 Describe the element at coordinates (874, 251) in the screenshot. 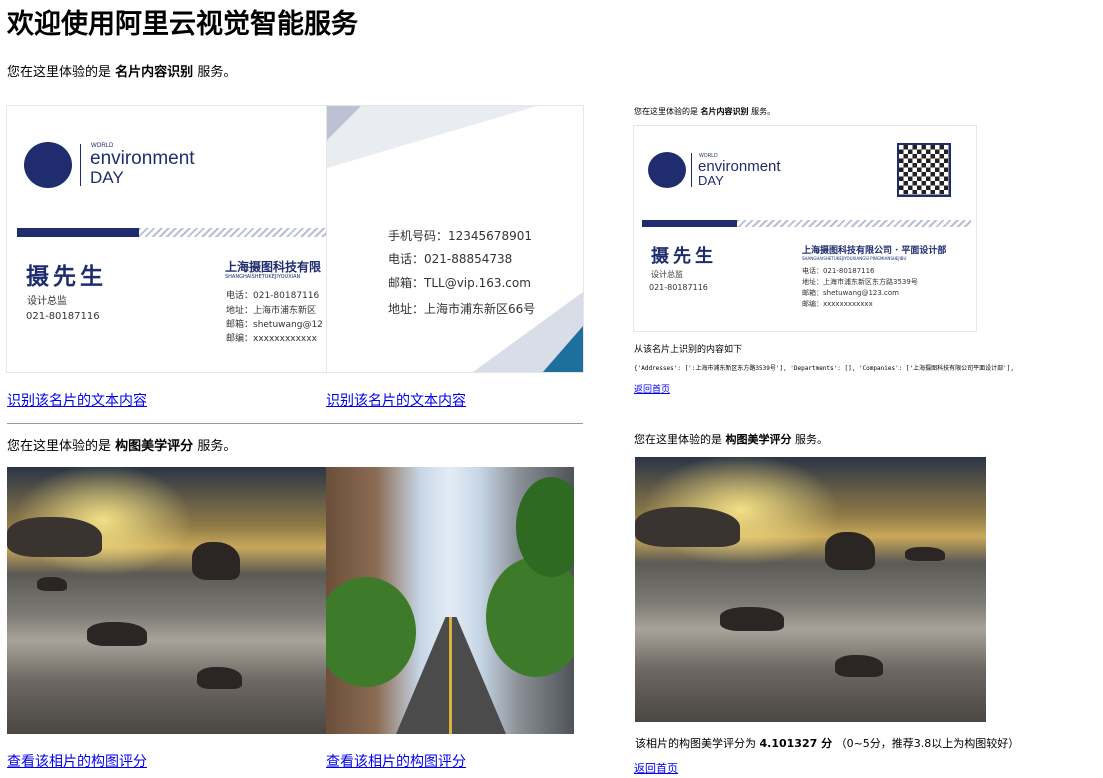

I see `card-company: 上海摄图科技有限公司 · 平面设计部` at that location.